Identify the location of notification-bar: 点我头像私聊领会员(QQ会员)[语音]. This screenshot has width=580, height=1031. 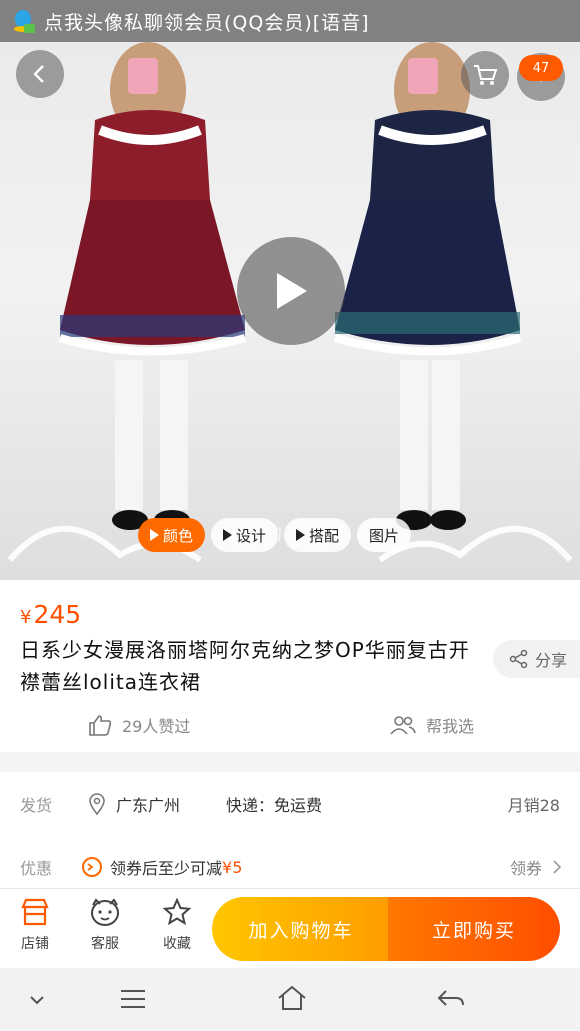
(290, 21).